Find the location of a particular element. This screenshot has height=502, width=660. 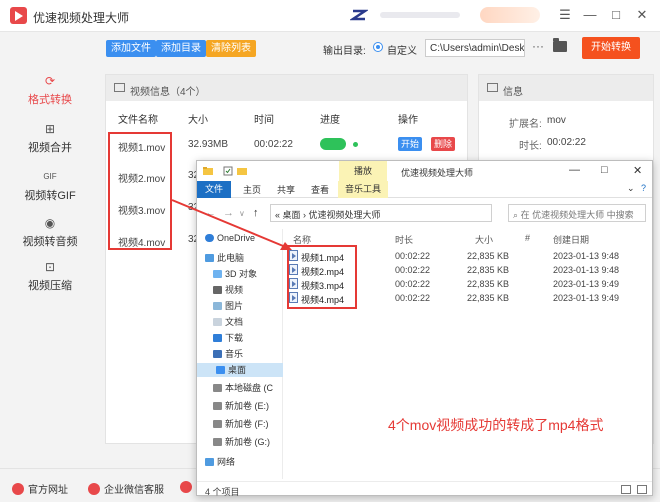

panel-title: 视频信息（4个） is located at coordinates (168, 92).